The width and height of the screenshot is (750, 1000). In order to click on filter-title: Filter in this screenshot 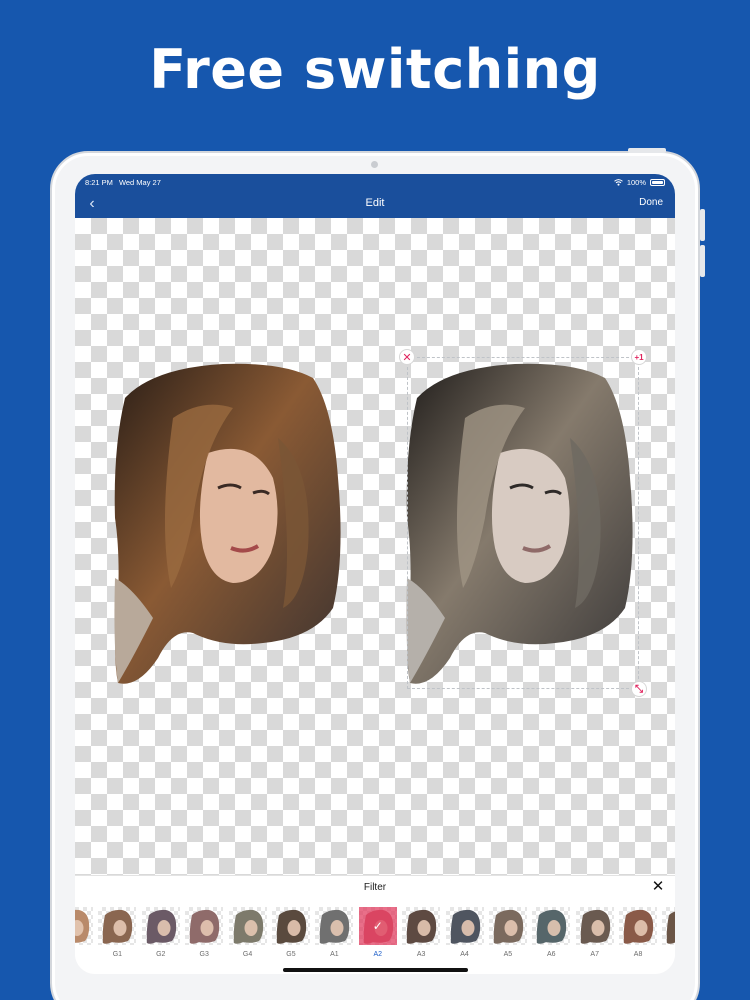, I will do `click(375, 887)`.